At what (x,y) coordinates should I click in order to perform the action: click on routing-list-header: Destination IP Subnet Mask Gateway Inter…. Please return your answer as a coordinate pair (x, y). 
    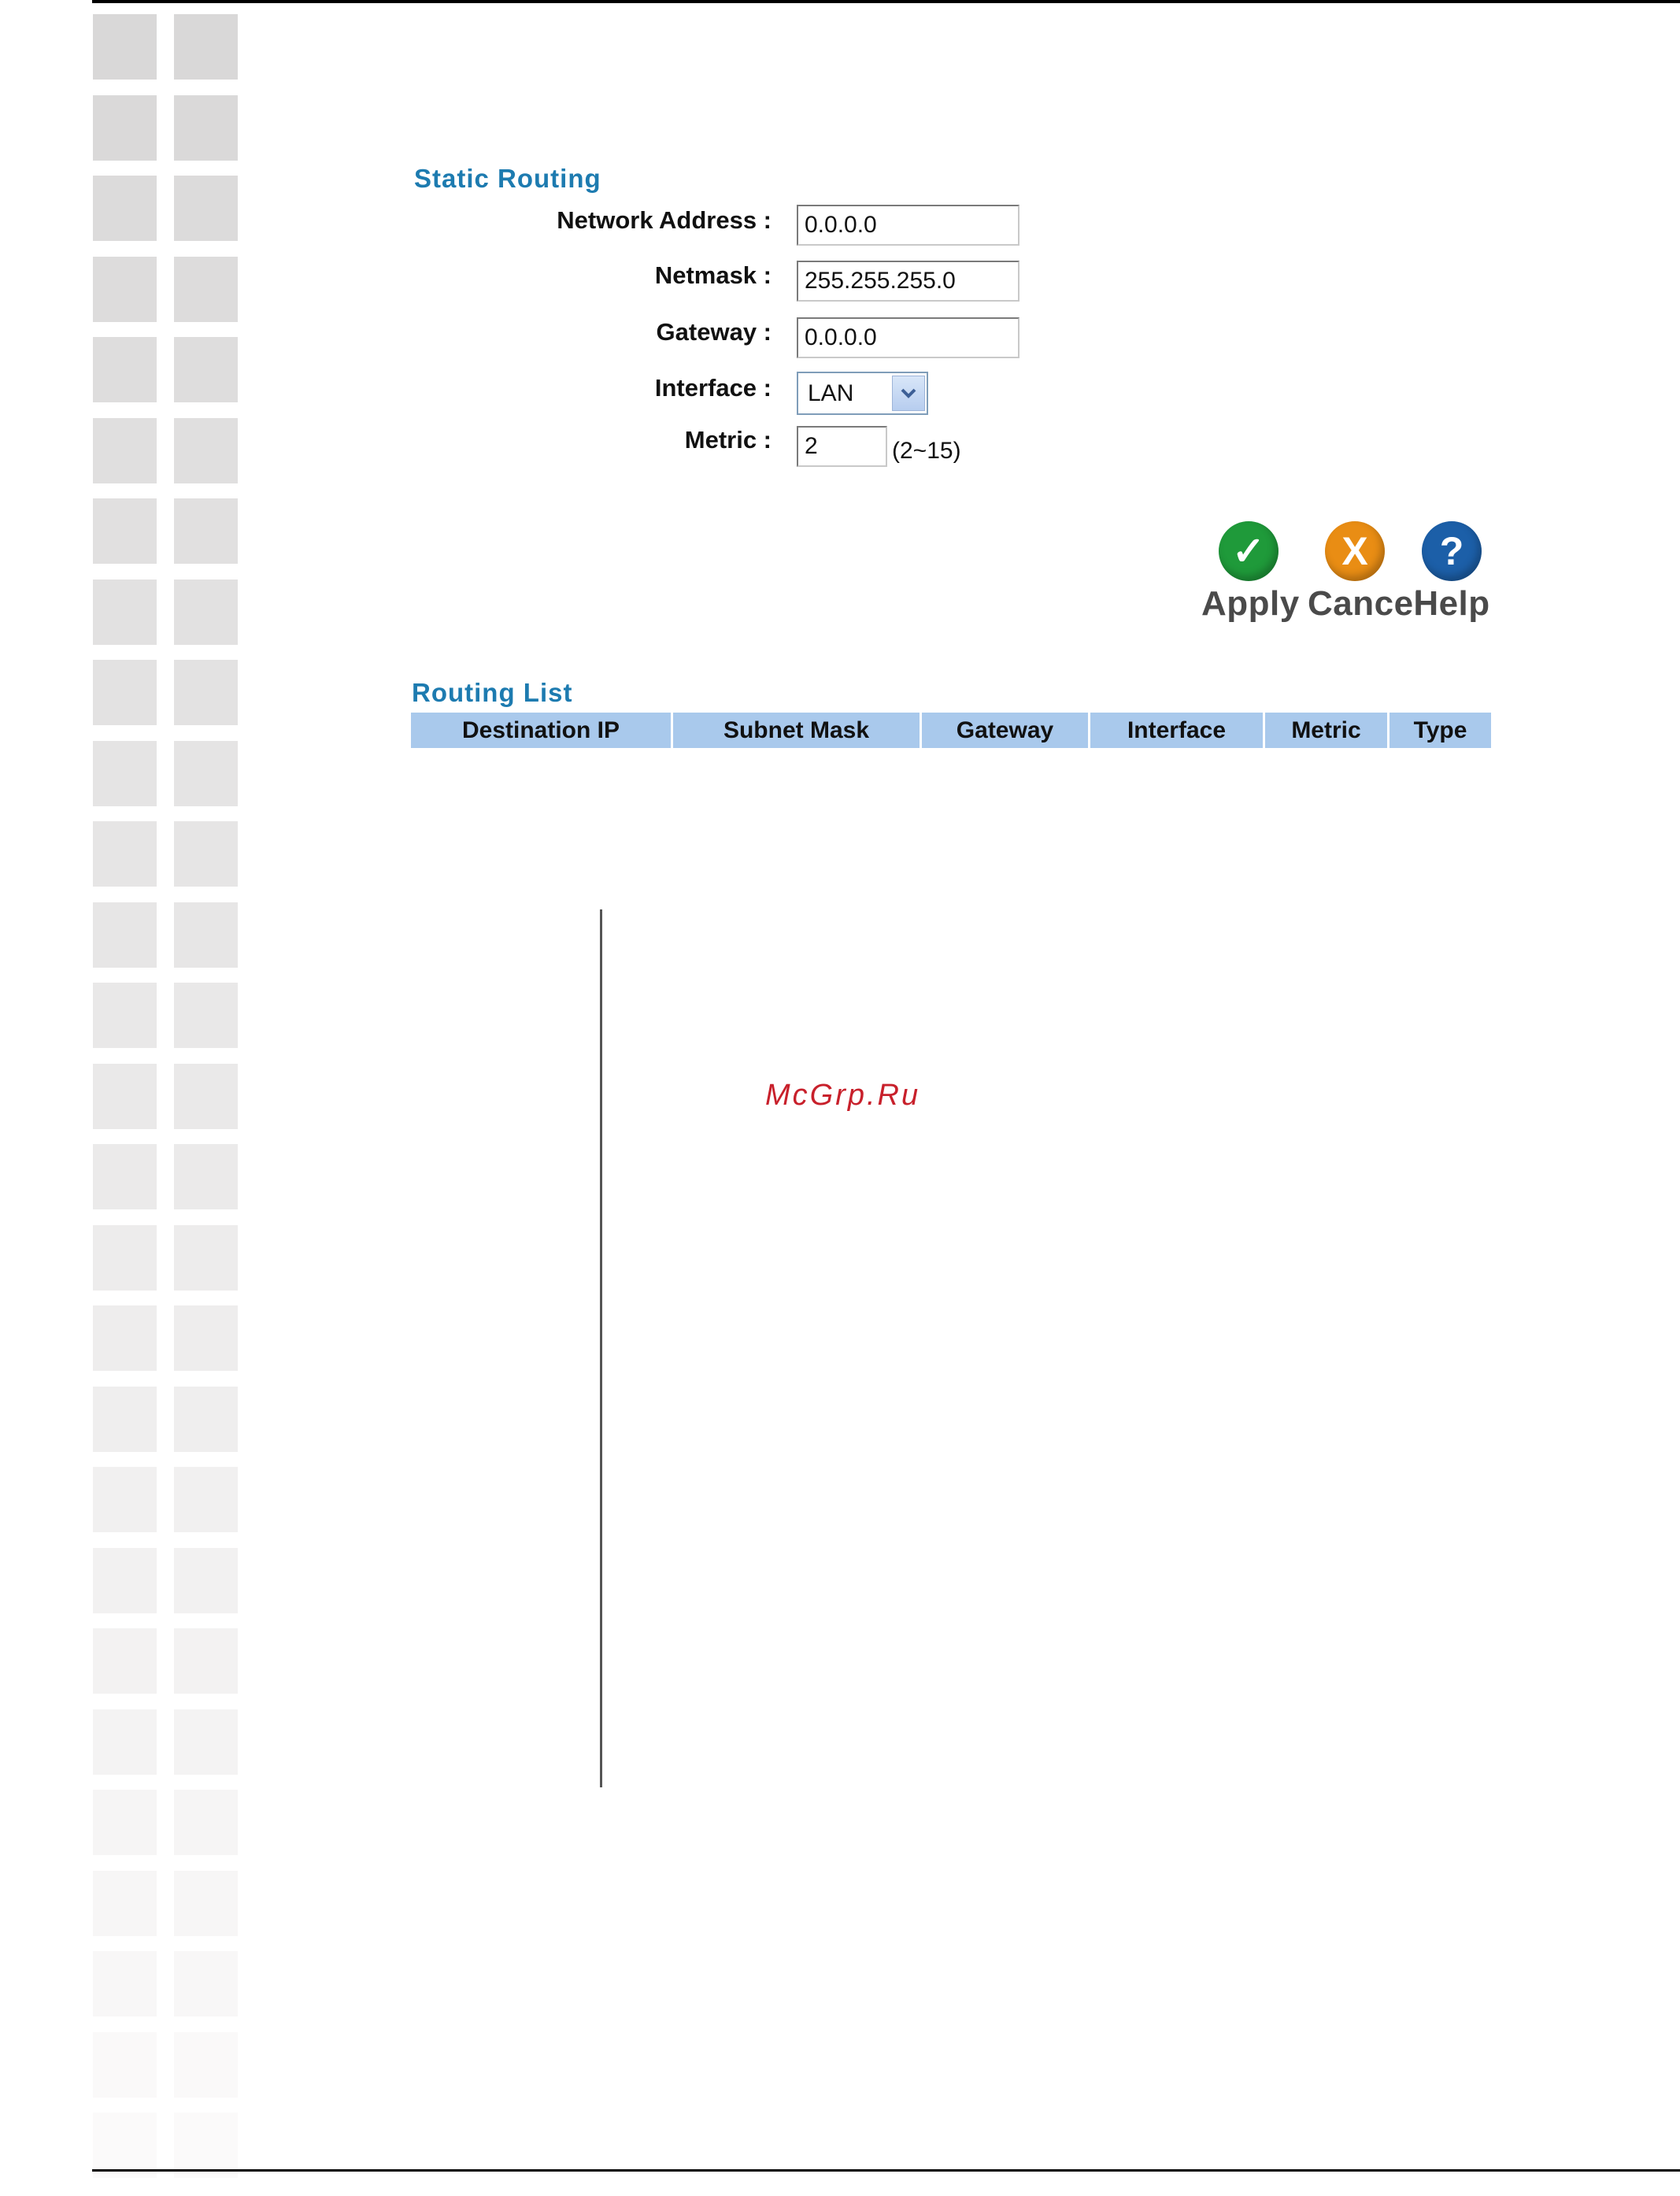
    Looking at the image, I should click on (952, 731).